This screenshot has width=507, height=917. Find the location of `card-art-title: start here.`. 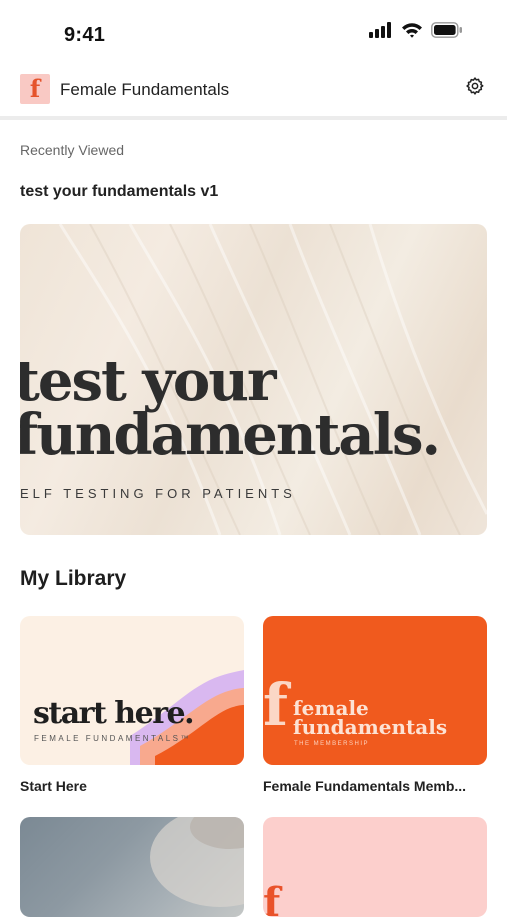

card-art-title: start here. is located at coordinates (114, 713).